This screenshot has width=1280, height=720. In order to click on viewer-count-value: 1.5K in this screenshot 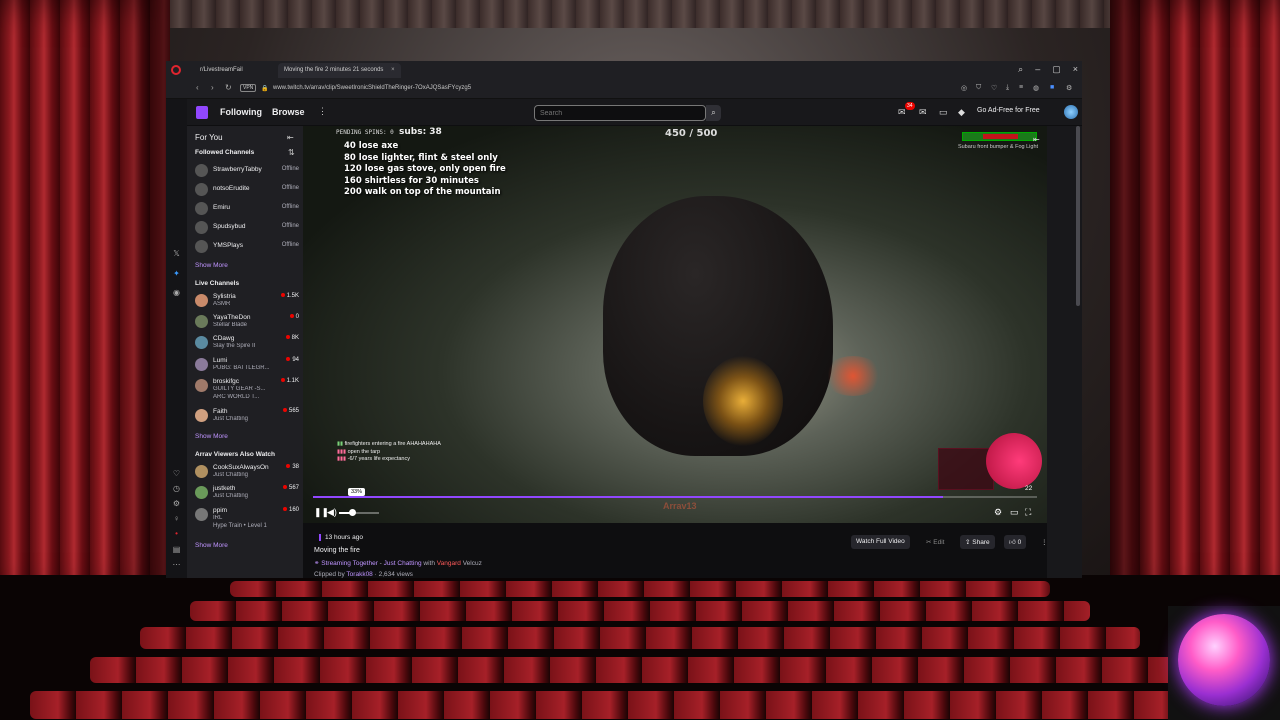, I will do `click(292, 296)`.